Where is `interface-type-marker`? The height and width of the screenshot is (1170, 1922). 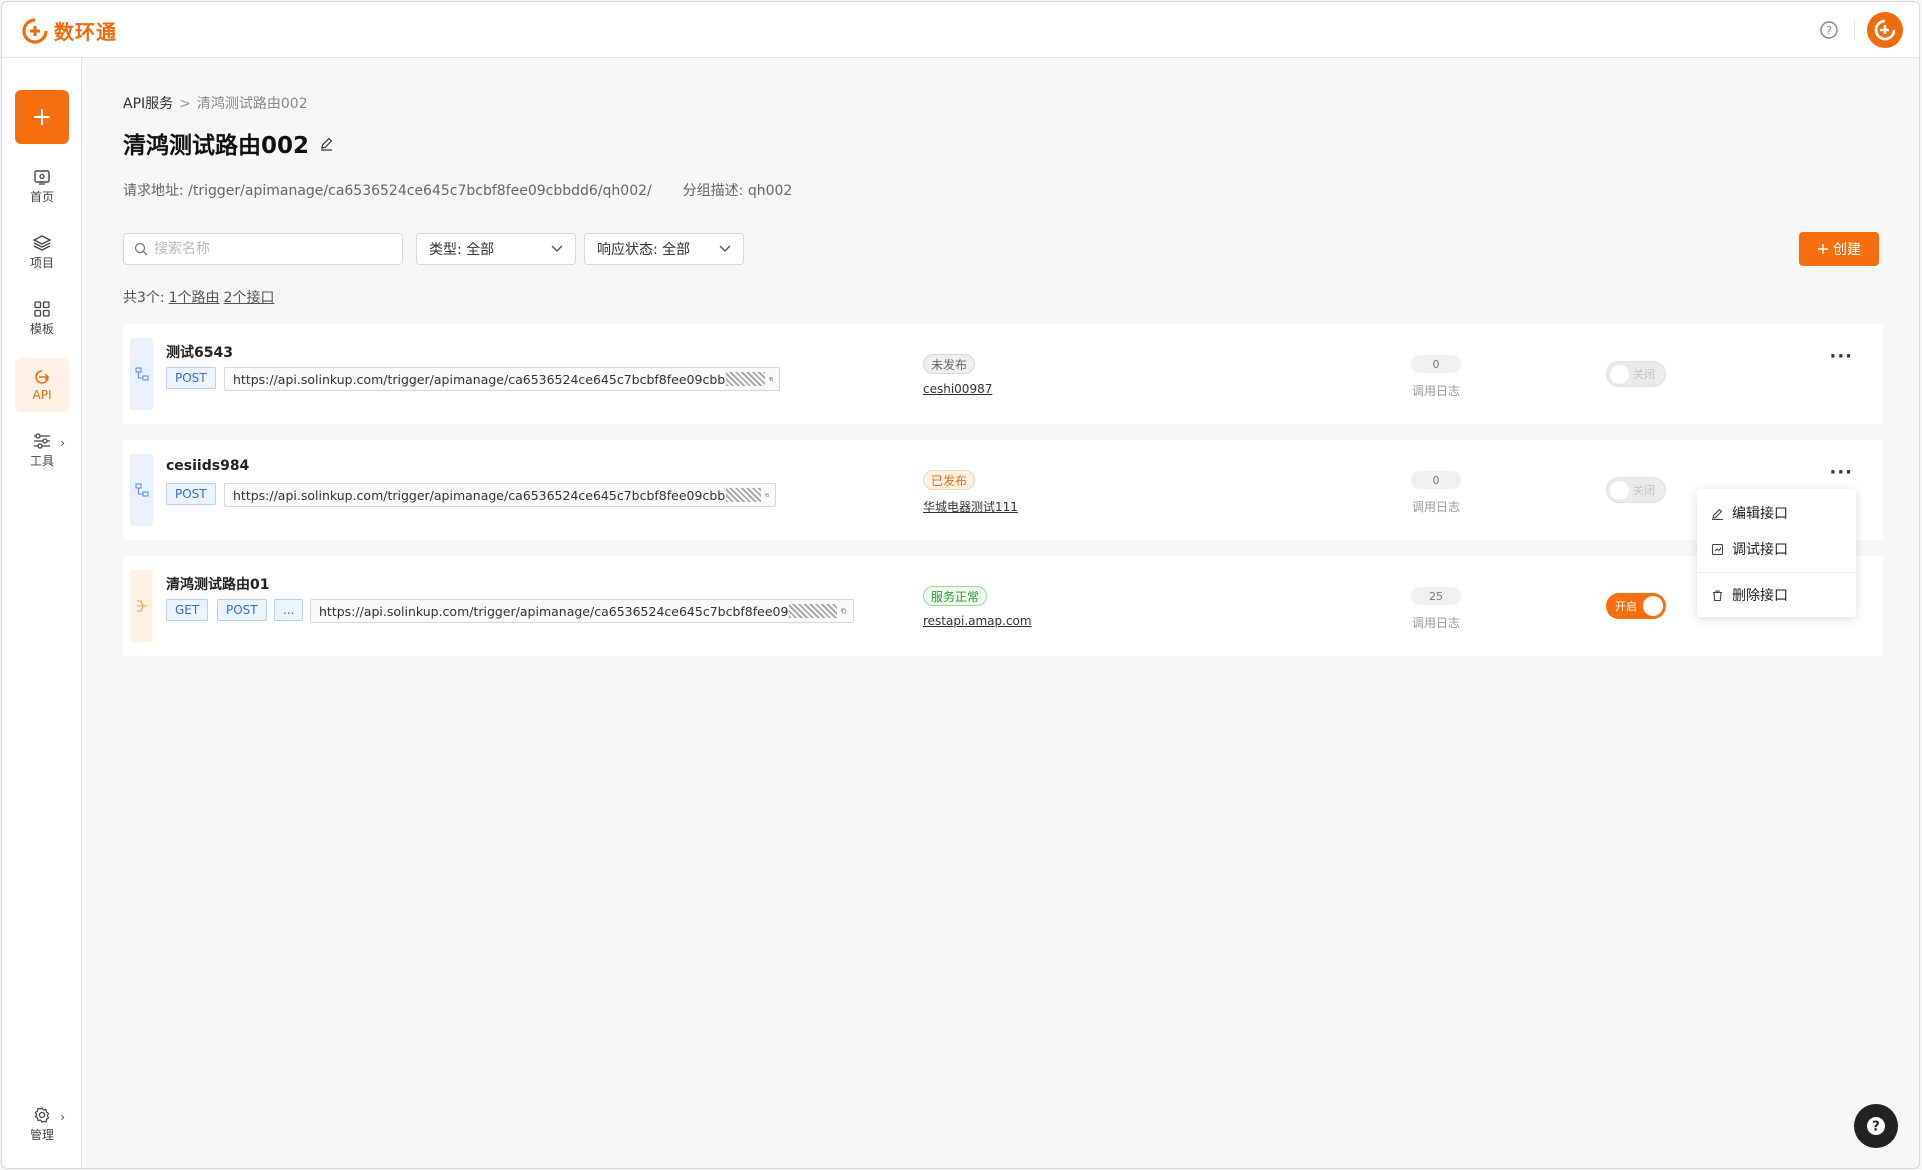 interface-type-marker is located at coordinates (141, 374).